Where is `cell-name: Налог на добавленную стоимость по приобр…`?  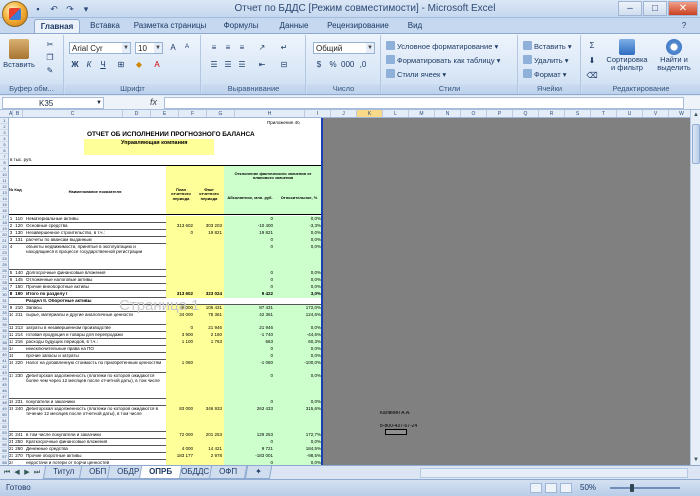
cell-name: Налог на добавленную стоимость по приобр… is located at coordinates (95, 363).